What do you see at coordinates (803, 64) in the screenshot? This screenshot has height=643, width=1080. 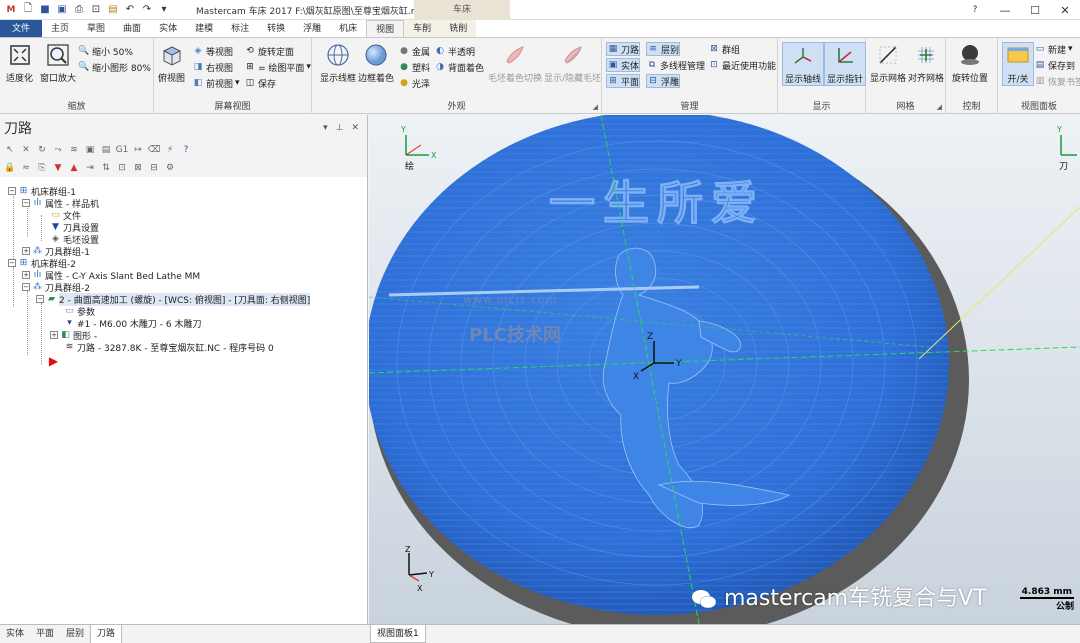 I see `show-axes-button: 显示轴线` at bounding box center [803, 64].